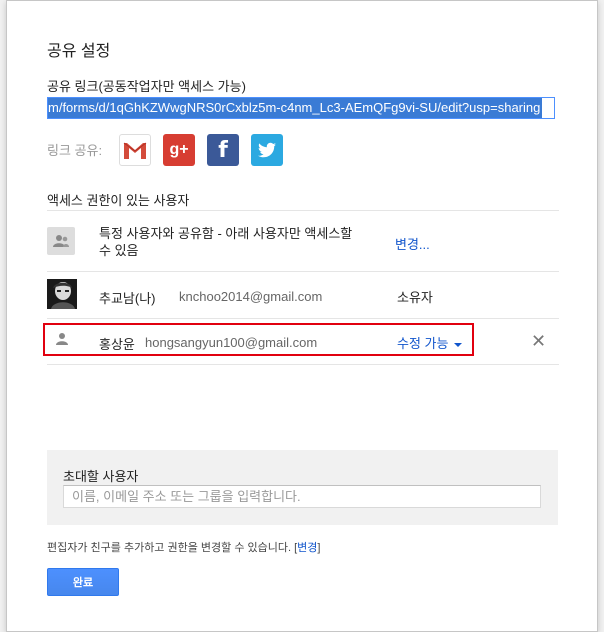 This screenshot has height=632, width=604. I want to click on owner-name: 추교남(나), so click(127, 298).